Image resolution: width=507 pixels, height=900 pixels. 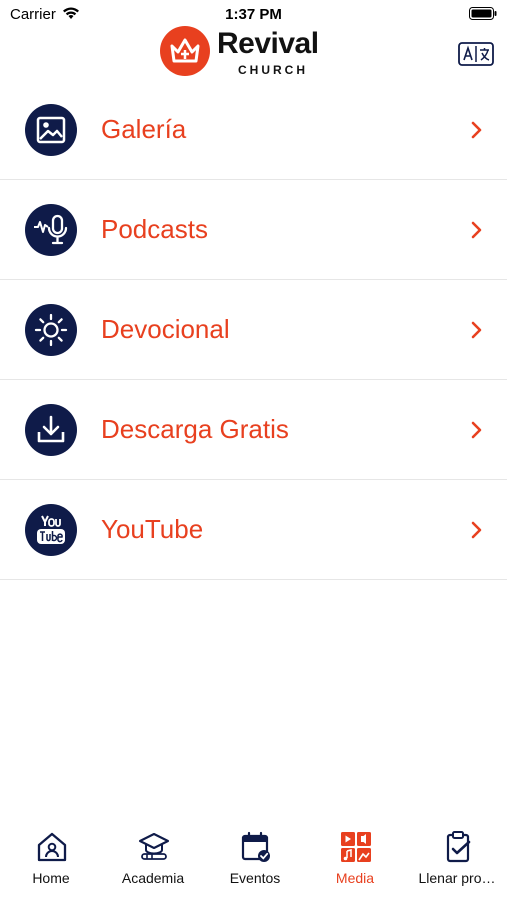 I want to click on menu-item-label: Devocional, so click(x=165, y=329).